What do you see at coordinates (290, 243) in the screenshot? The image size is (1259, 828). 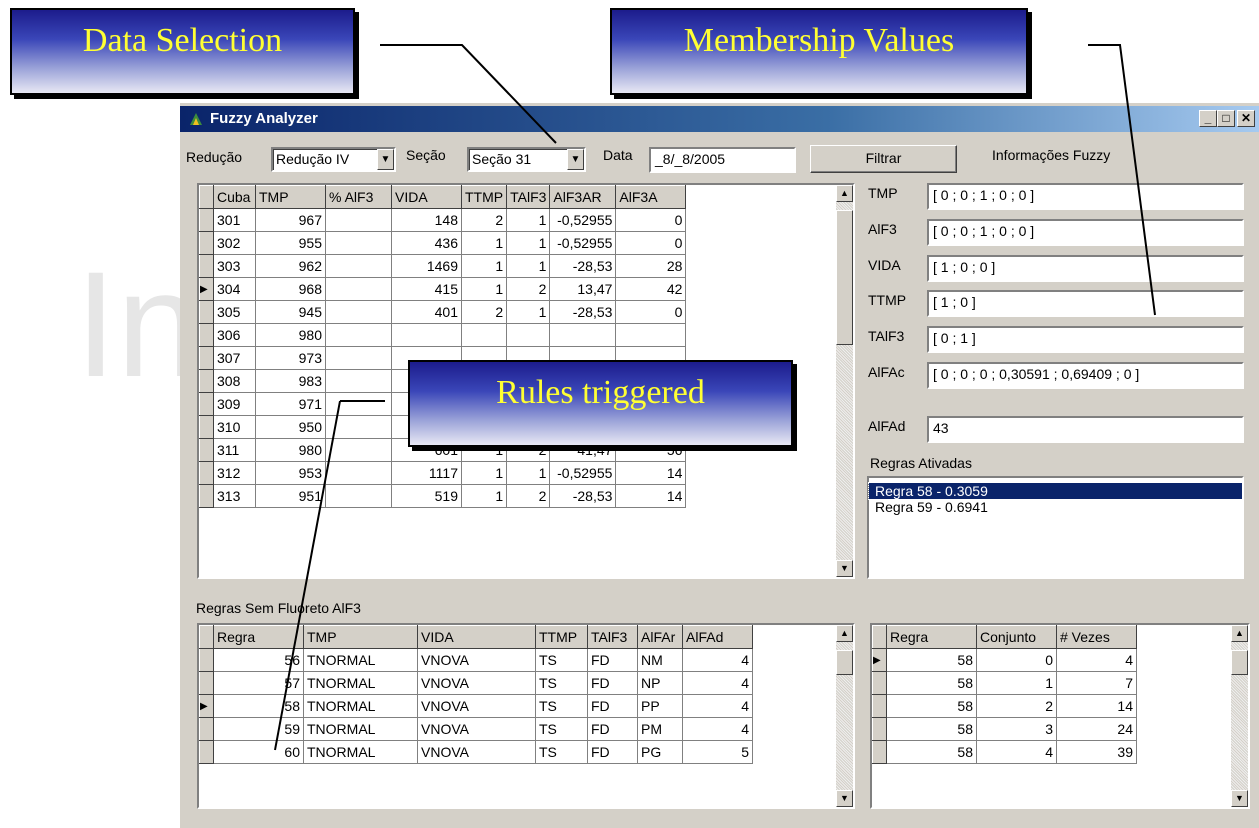 I see `table-cell: 955` at bounding box center [290, 243].